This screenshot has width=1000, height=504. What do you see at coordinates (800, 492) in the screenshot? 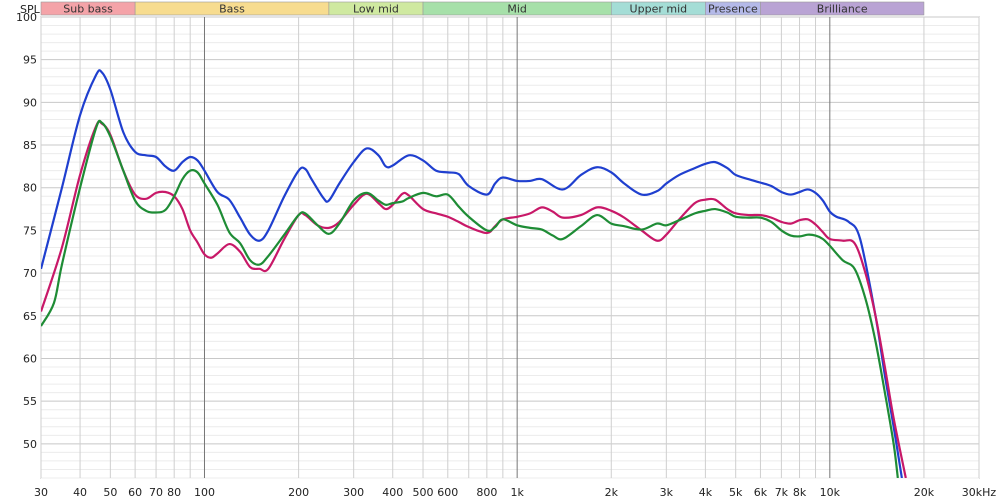
I see `x-tick-label: 8k` at bounding box center [800, 492].